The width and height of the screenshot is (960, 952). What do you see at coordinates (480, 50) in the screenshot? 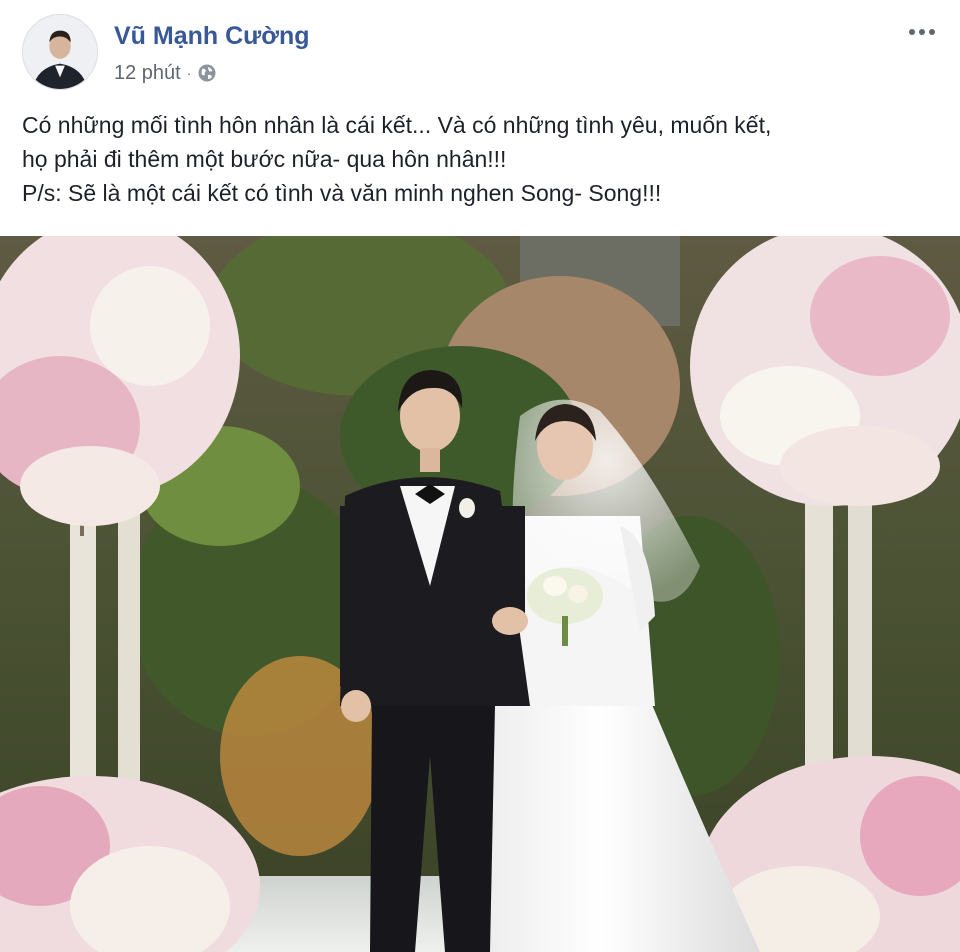
I see `post-header: Vũ Mạnh Cường 12 phút ·` at bounding box center [480, 50].